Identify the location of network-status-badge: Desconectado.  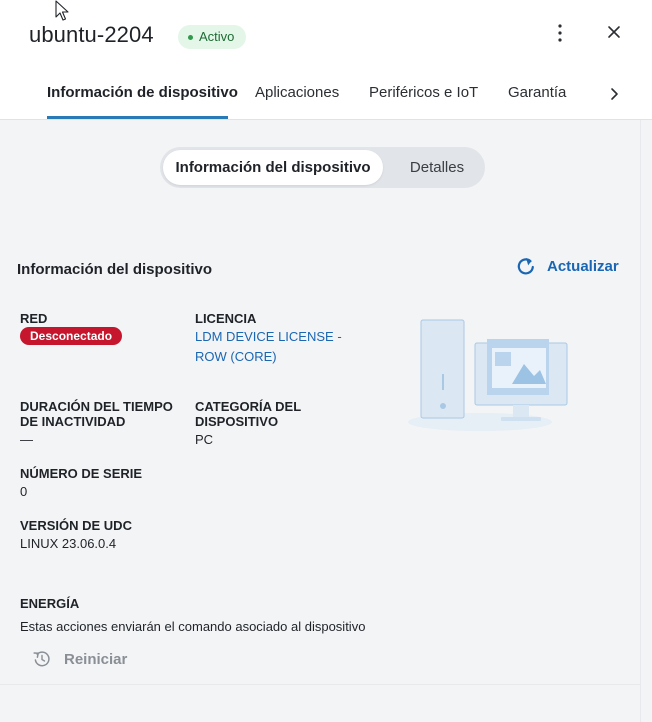
(71, 336).